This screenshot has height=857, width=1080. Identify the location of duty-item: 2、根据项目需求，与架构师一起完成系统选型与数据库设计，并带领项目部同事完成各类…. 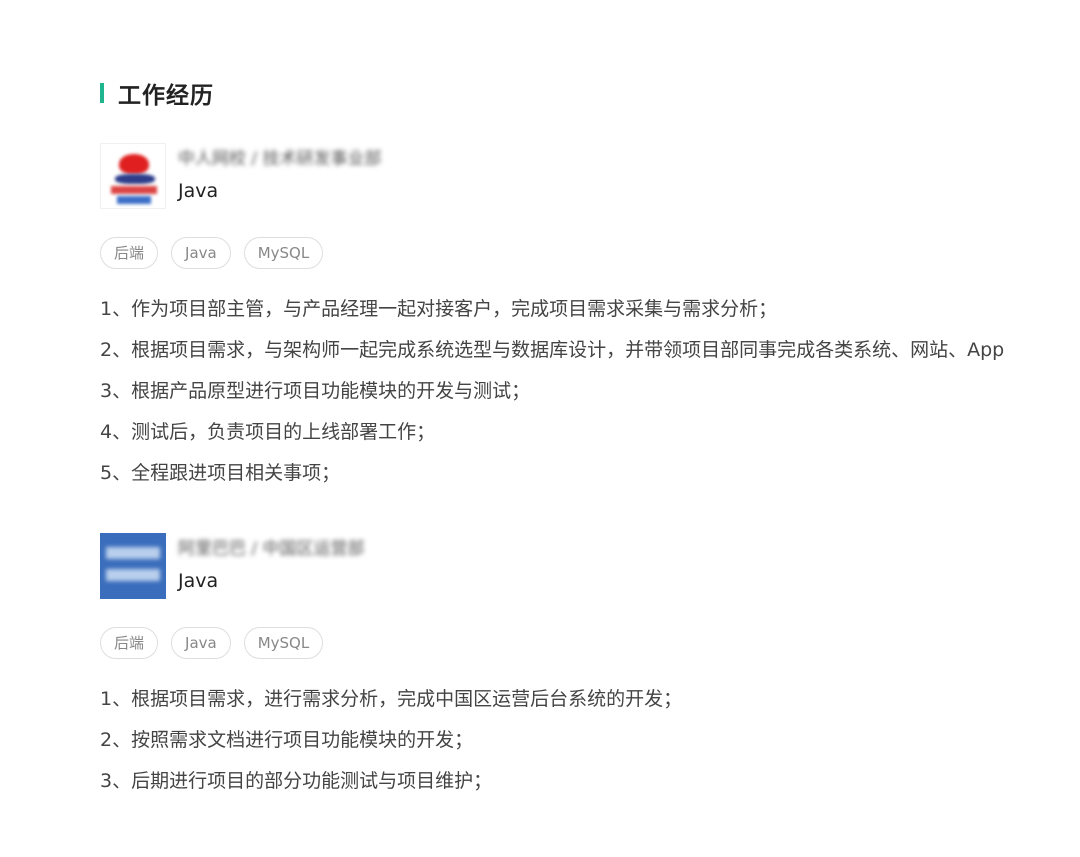
(552, 350).